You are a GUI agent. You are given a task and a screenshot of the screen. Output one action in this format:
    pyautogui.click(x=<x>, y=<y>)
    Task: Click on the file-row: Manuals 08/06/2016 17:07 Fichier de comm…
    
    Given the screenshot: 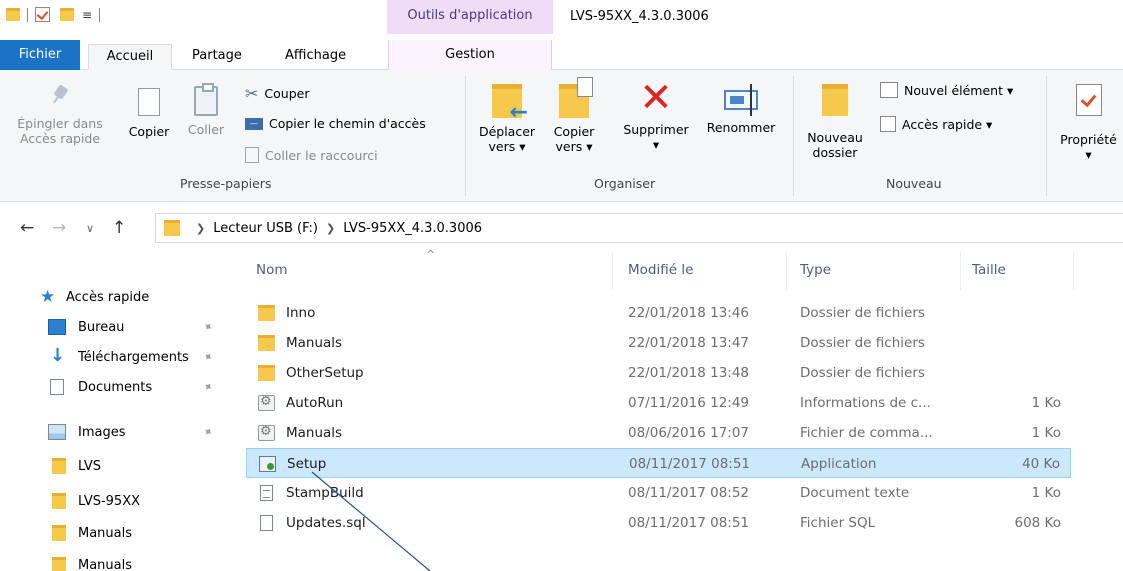 What is the action you would take?
    pyautogui.click(x=658, y=433)
    